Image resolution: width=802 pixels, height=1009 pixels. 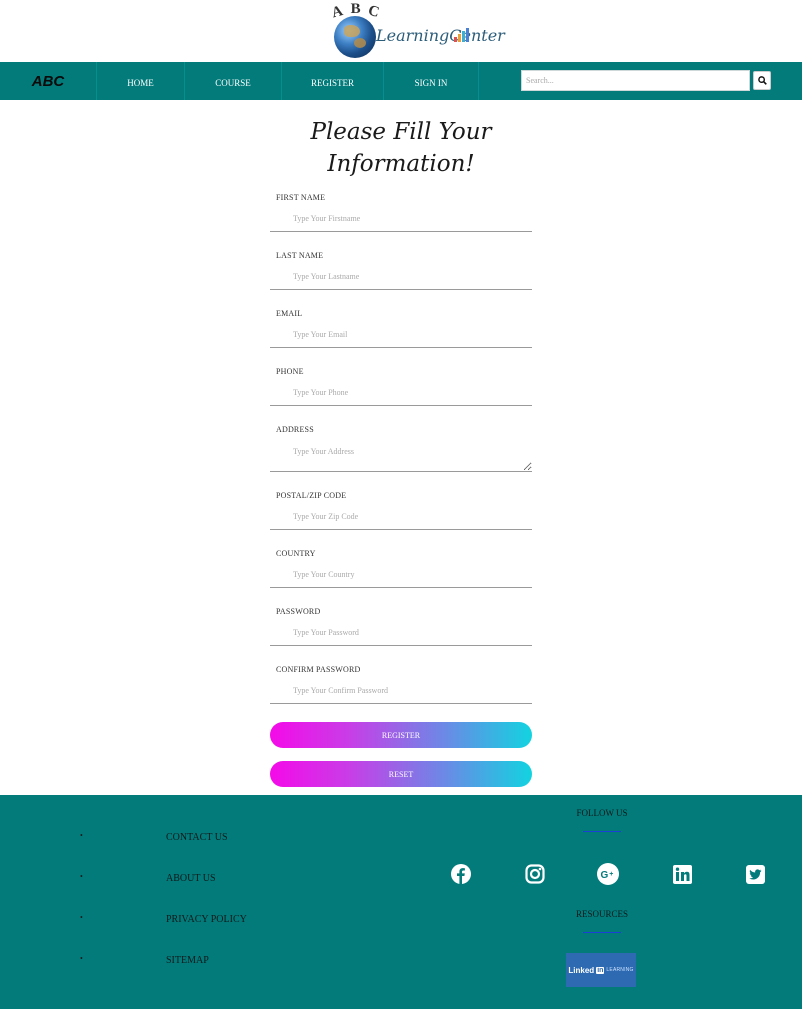 I want to click on site-logo: A B C LearningCenter, so click(x=417, y=29).